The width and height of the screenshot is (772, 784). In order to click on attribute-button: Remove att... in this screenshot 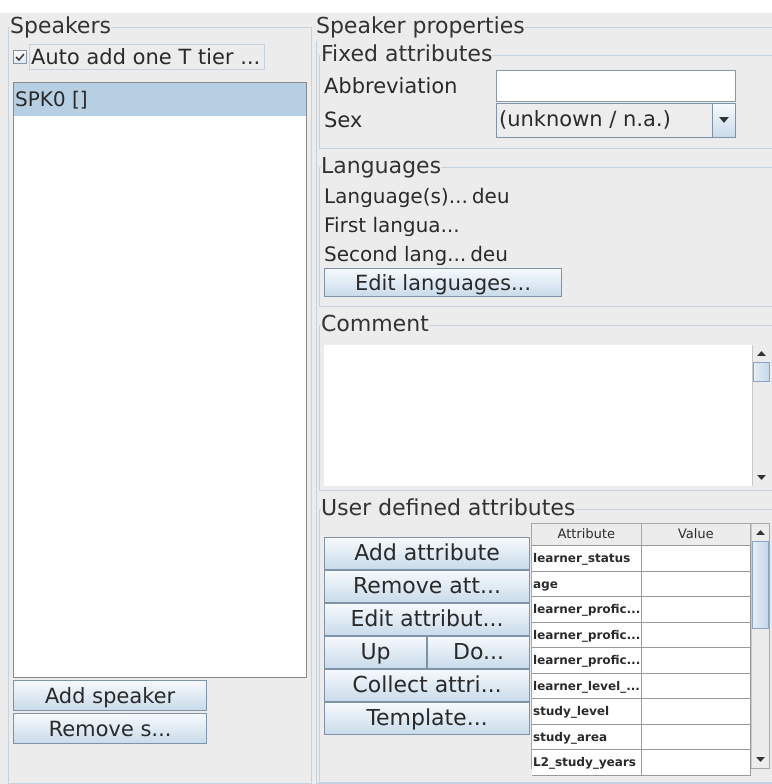, I will do `click(427, 586)`.